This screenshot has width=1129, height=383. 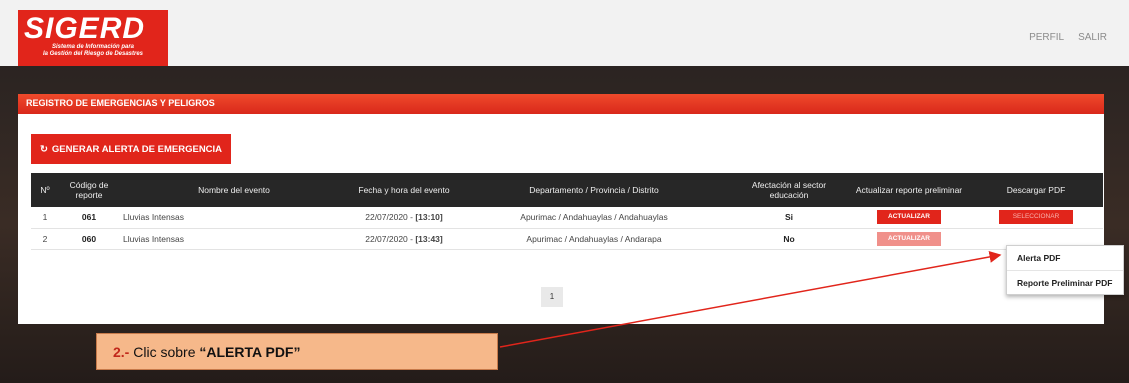 I want to click on callout-text: Clic sobre, so click(x=164, y=352).